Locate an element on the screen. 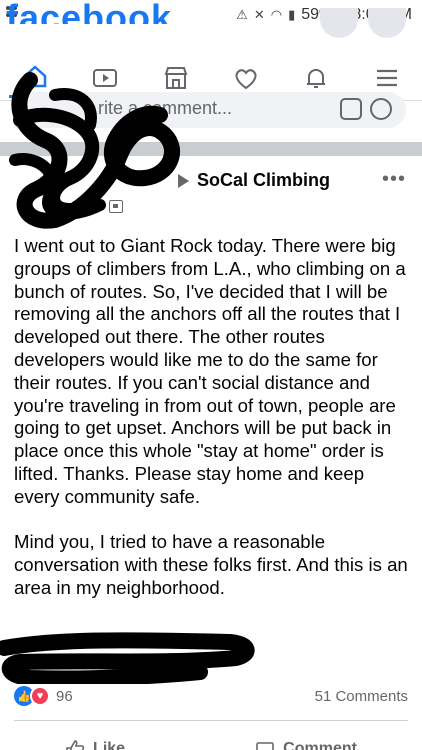 The image size is (422, 750). group-link: SoCal Climbing is located at coordinates (254, 180).